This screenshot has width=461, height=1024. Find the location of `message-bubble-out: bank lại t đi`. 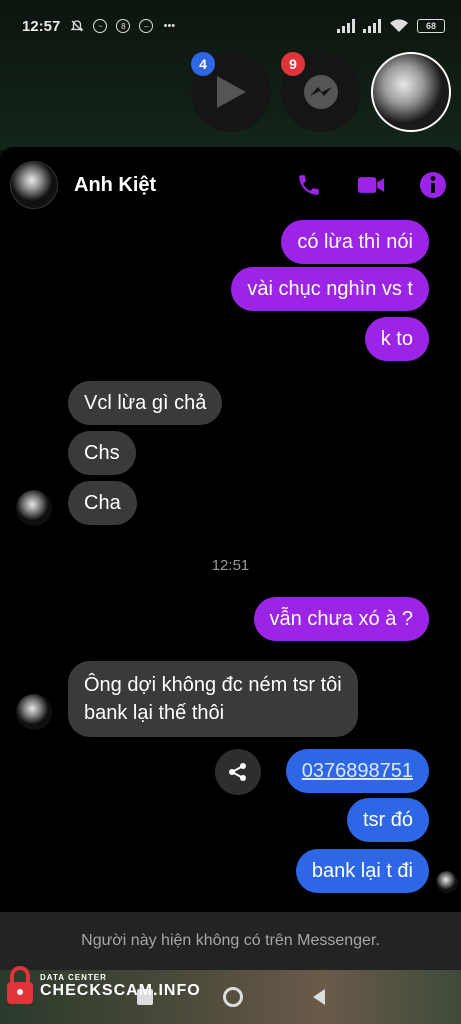

message-bubble-out: bank lại t đi is located at coordinates (362, 871).